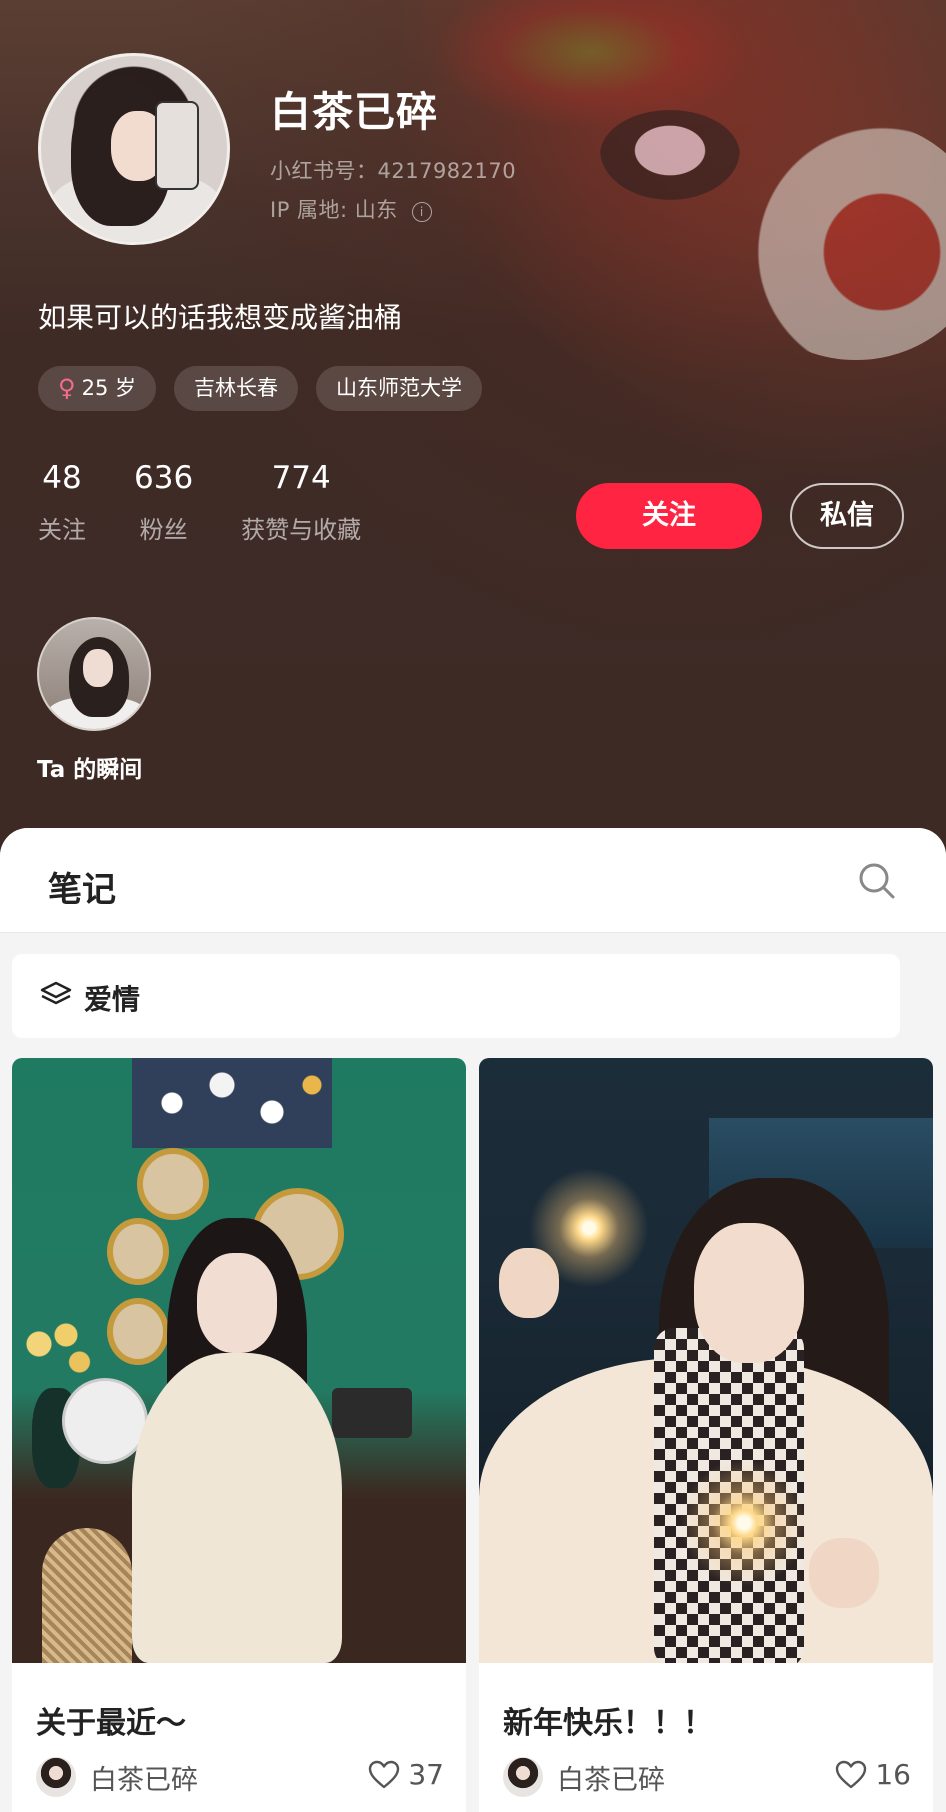 This screenshot has height=1812, width=946. What do you see at coordinates (301, 478) in the screenshot?
I see `stat-likes-value: 774` at bounding box center [301, 478].